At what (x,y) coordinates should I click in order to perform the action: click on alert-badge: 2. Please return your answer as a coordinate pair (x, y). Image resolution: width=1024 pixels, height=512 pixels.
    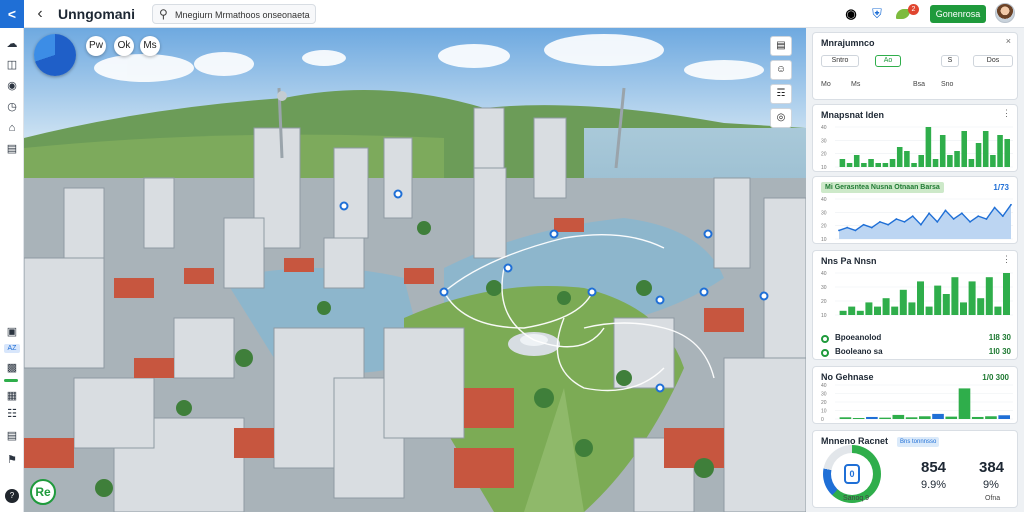
    Looking at the image, I should click on (913, 9).